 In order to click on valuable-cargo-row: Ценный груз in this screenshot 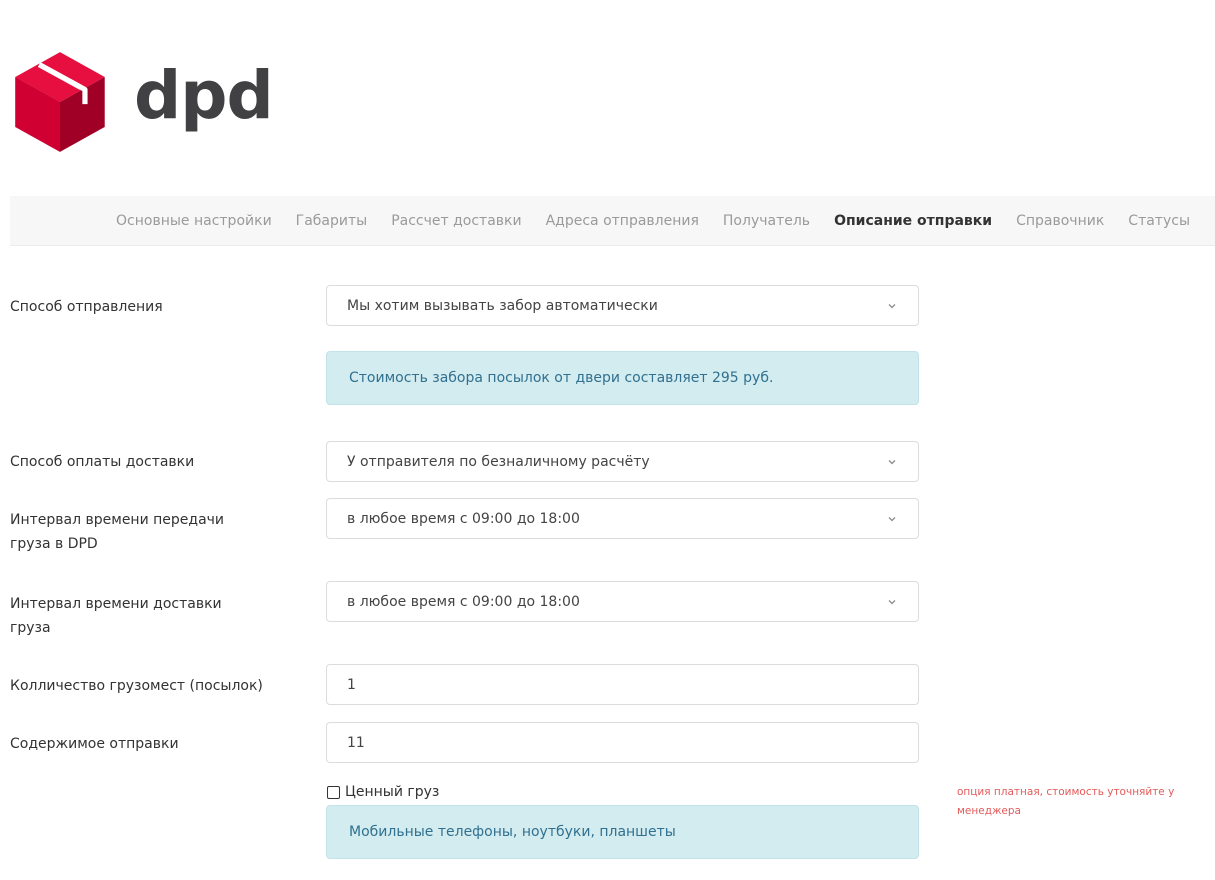, I will do `click(383, 792)`.